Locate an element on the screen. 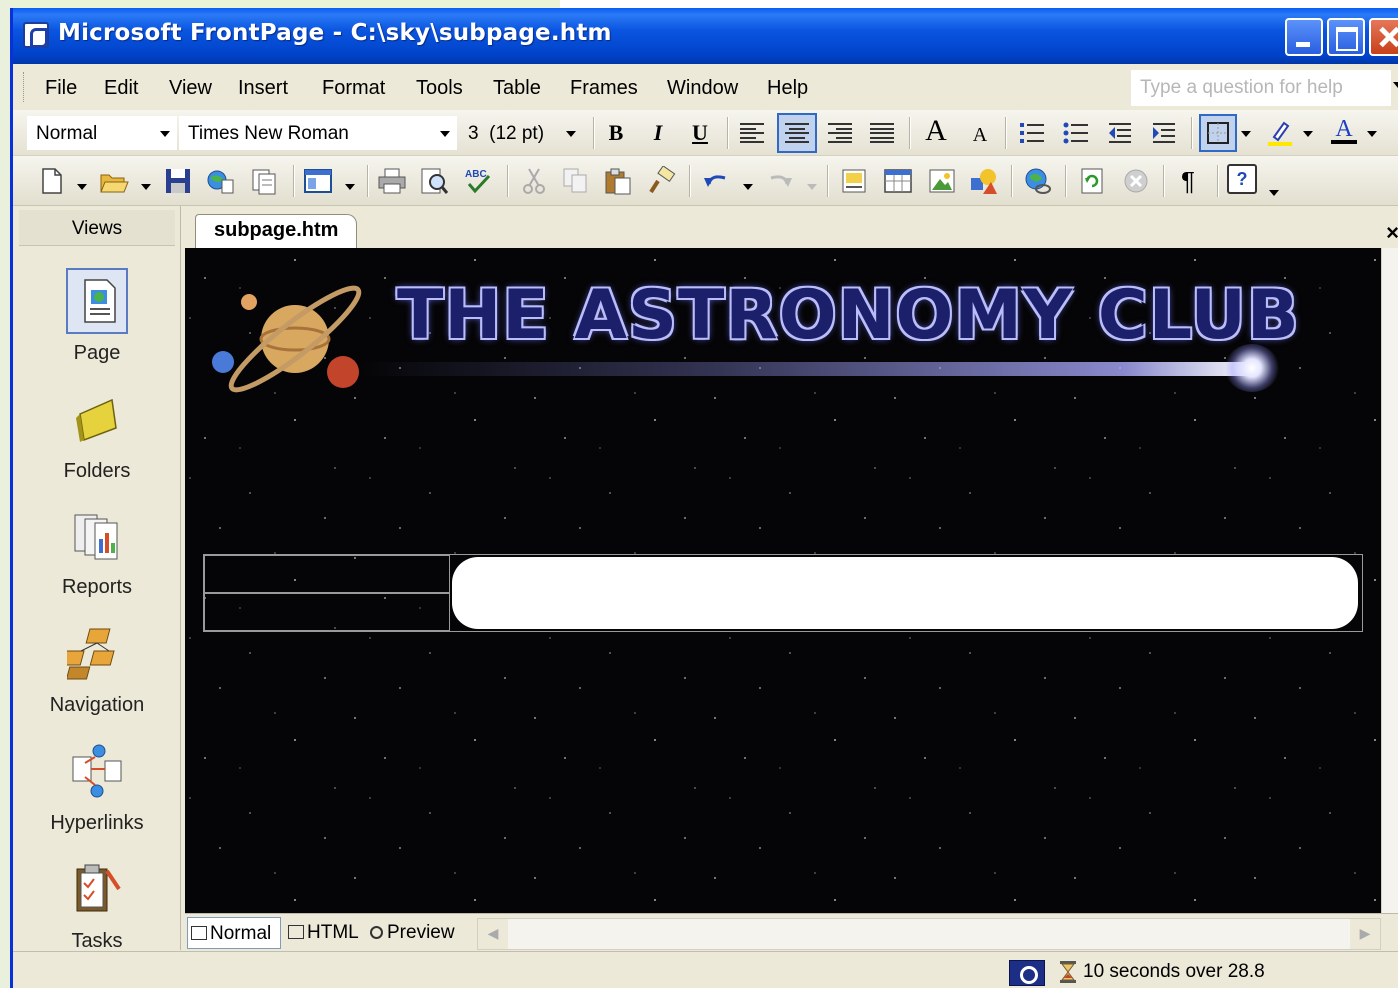 This screenshot has width=1398, height=988. view-page: Page is located at coordinates (97, 316).